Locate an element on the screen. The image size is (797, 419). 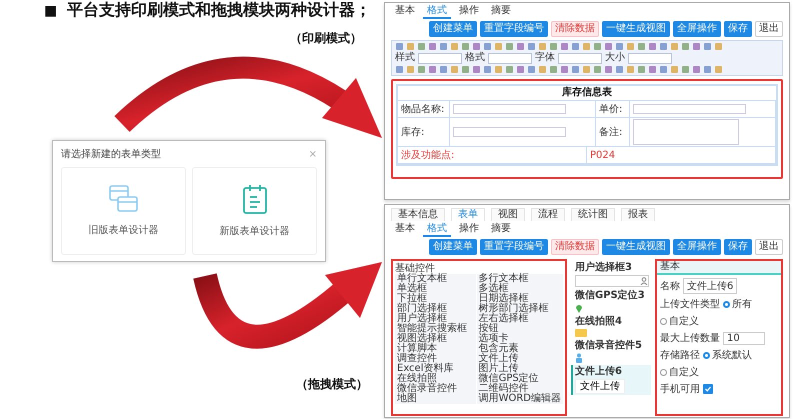
property-label: 存储路径 is located at coordinates (680, 355).